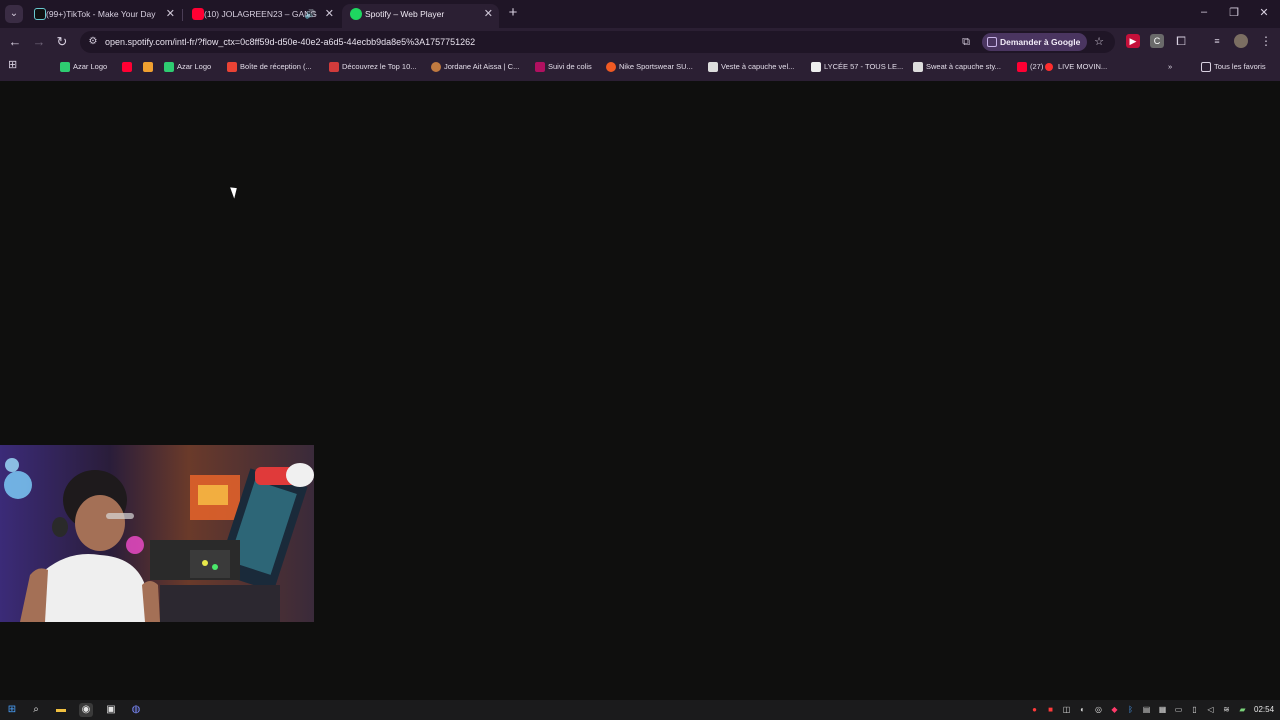 The width and height of the screenshot is (1280, 720). What do you see at coordinates (1162, 710) in the screenshot?
I see `tray-app-icon: ▦` at bounding box center [1162, 710].